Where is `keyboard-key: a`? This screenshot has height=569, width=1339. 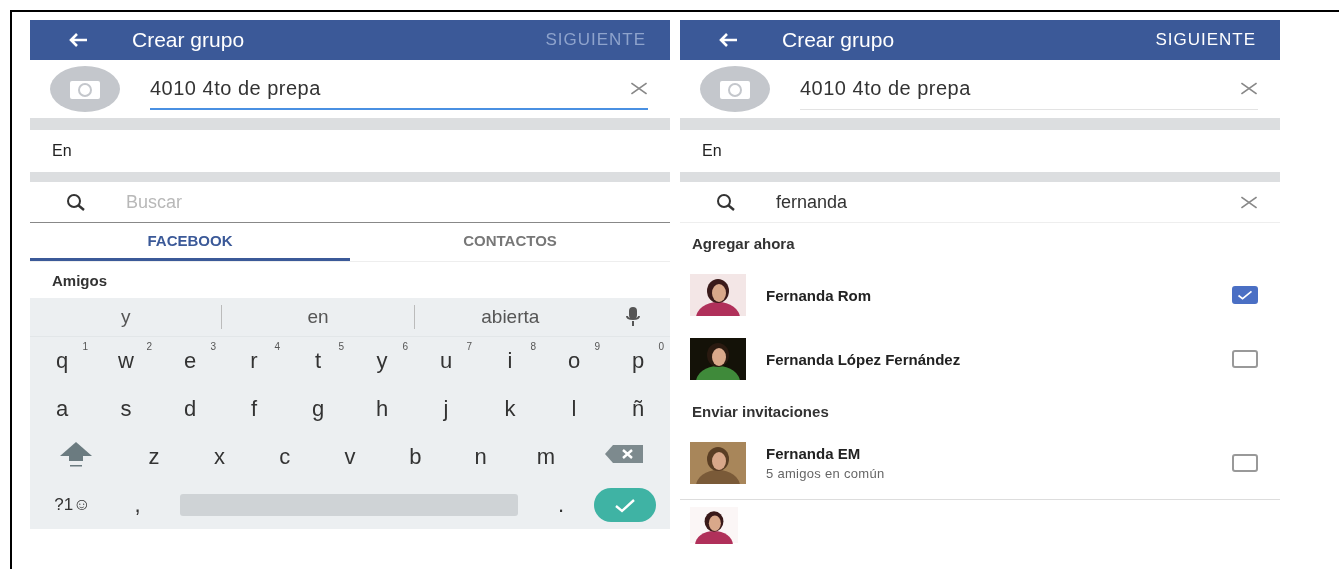
keyboard-key: a is located at coordinates (62, 409).